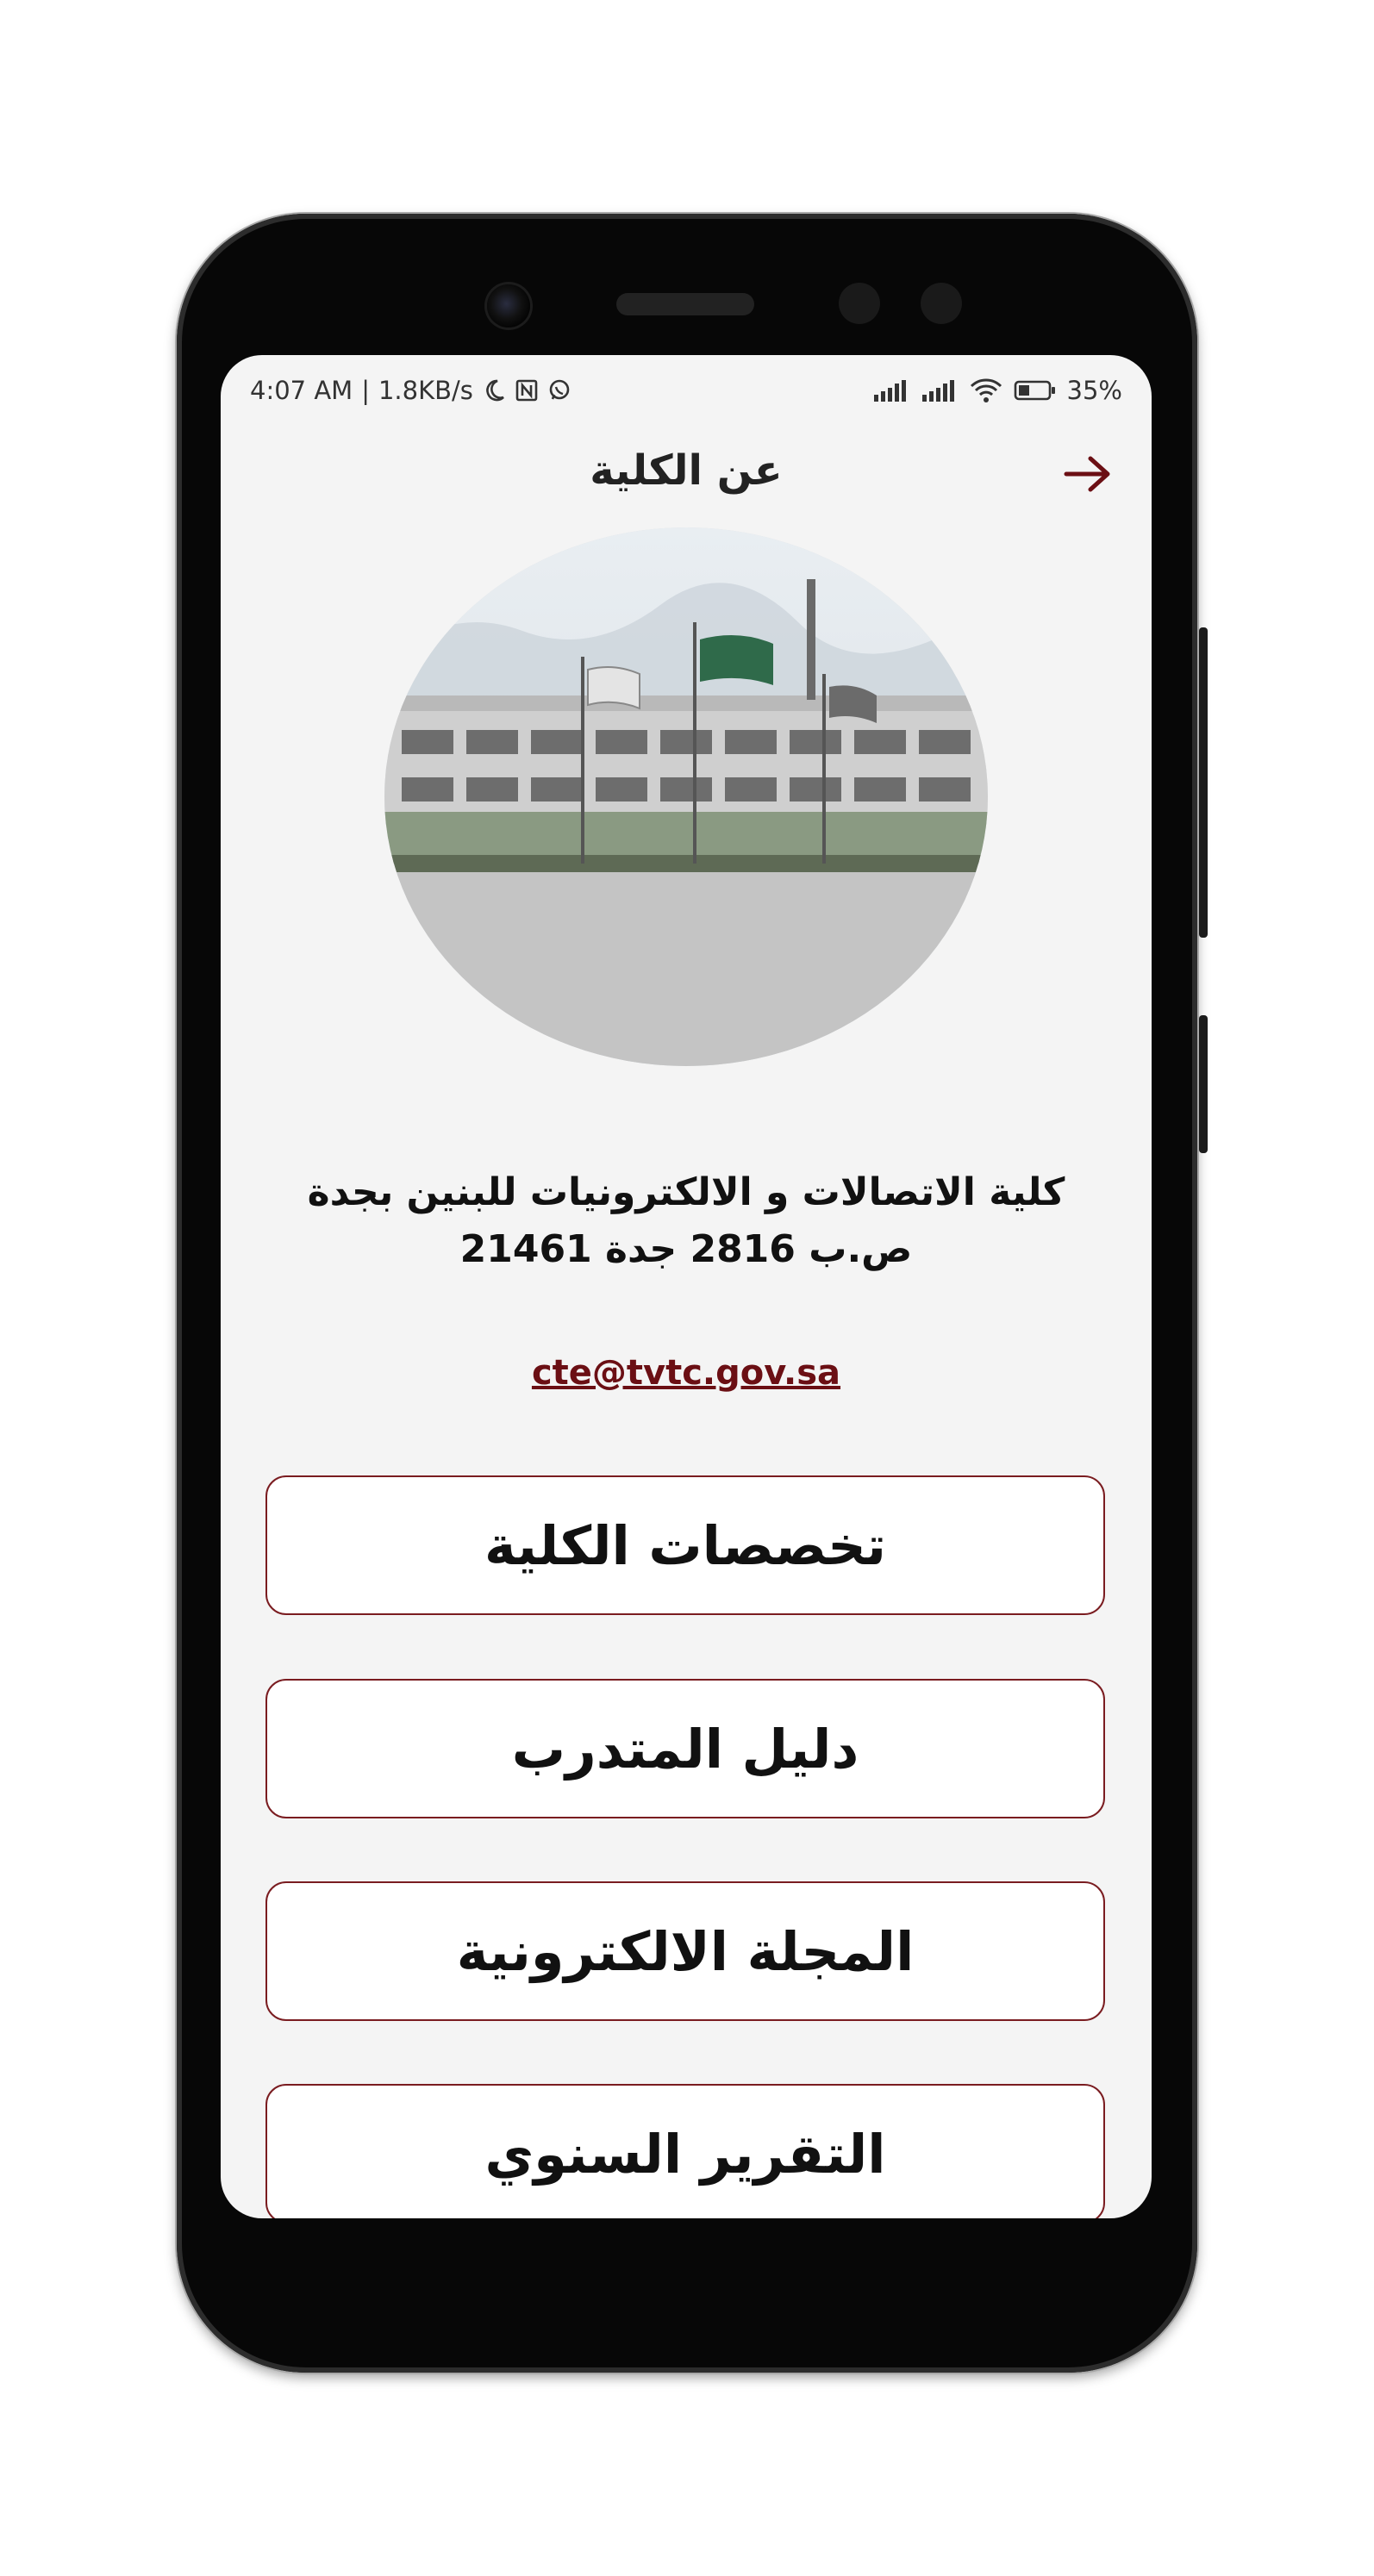 The width and height of the screenshot is (1374, 2576). Describe the element at coordinates (494, 390) in the screenshot. I see `moon-icon` at that location.